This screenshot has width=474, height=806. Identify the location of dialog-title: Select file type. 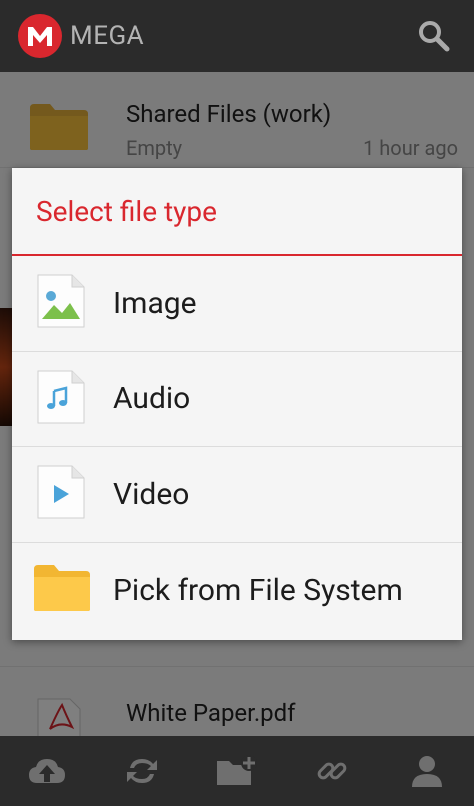
(237, 212).